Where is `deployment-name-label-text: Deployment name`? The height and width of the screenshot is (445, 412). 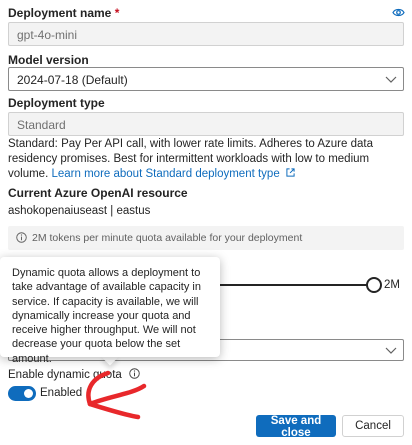 deployment-name-label-text: Deployment name is located at coordinates (60, 13).